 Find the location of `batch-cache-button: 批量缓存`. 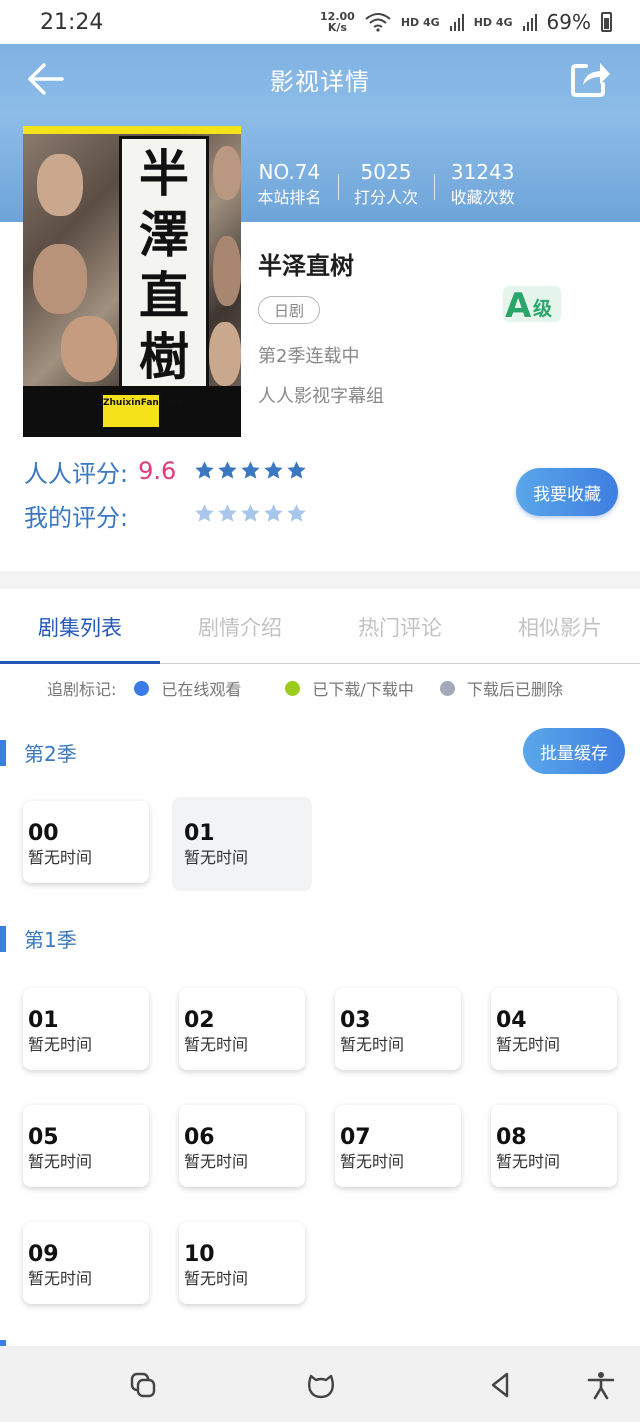

batch-cache-button: 批量缓存 is located at coordinates (574, 751).